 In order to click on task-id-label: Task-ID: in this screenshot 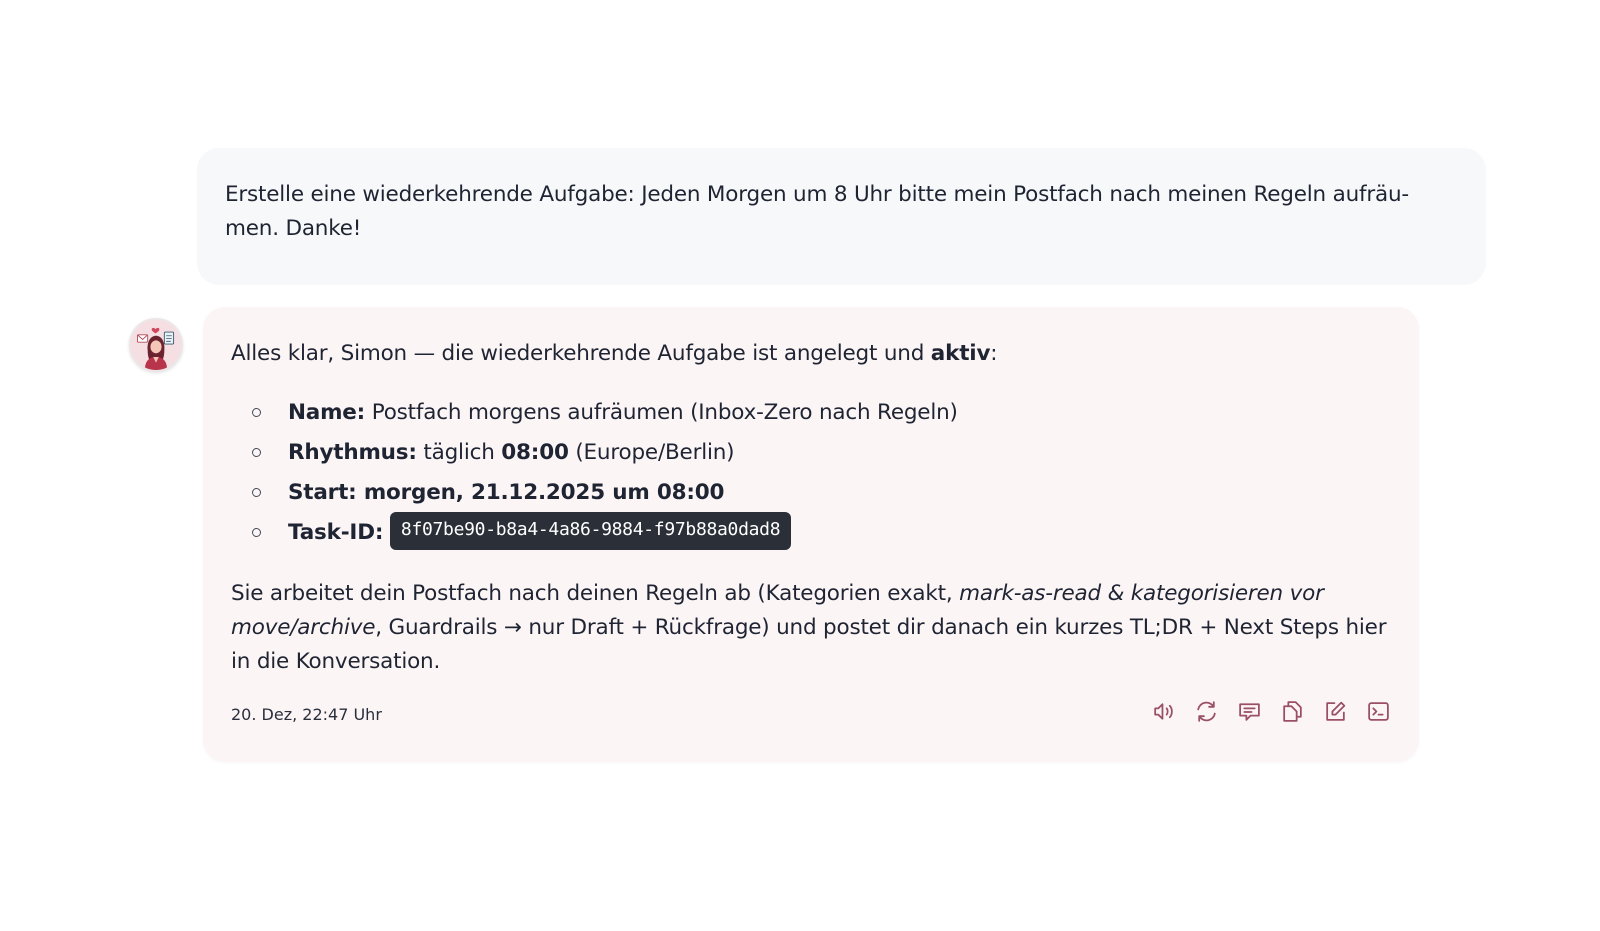, I will do `click(336, 532)`.